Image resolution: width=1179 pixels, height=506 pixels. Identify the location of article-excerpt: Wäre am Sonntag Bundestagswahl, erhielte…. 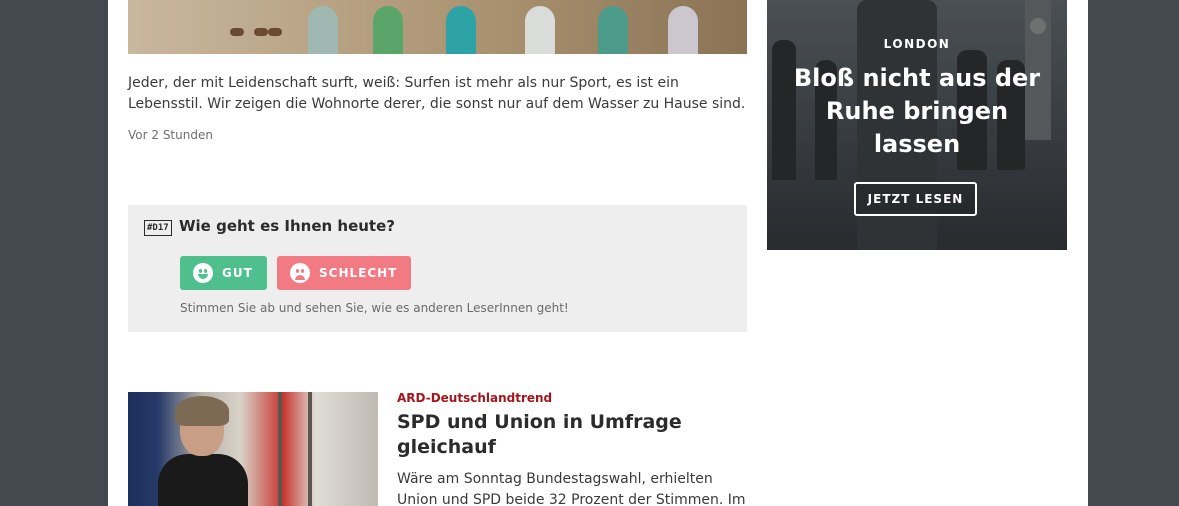
(571, 488).